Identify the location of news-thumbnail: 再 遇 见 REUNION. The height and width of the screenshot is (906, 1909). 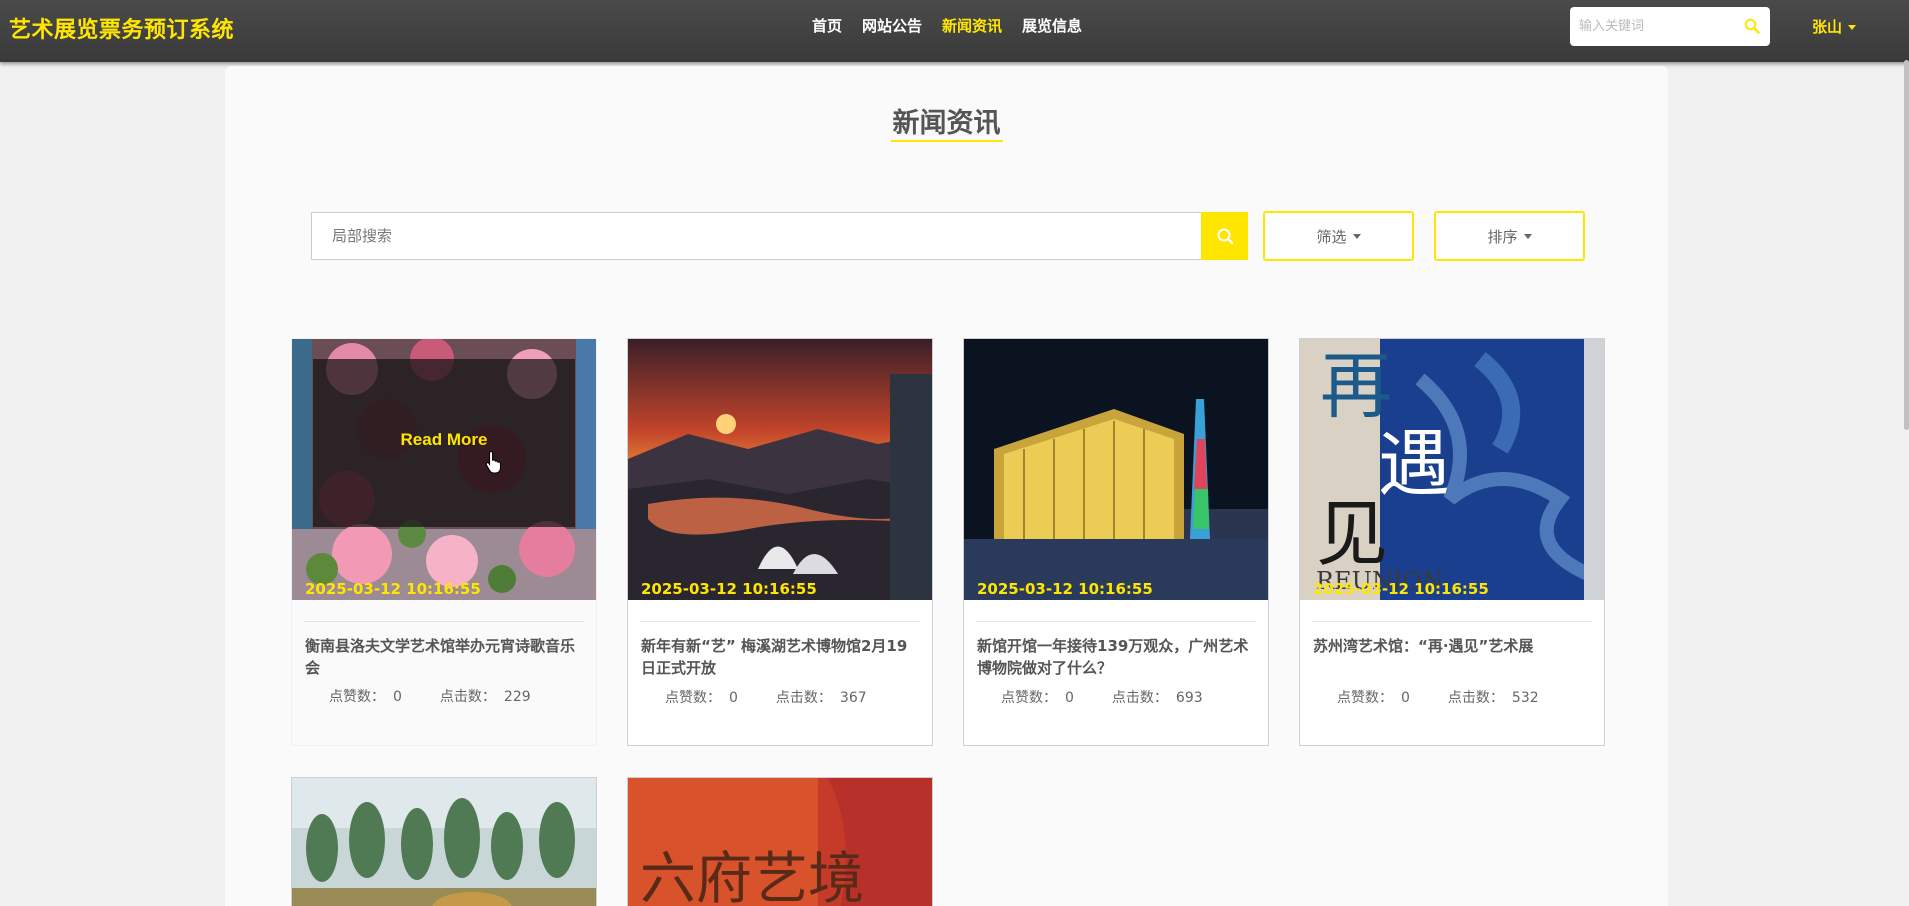
(1452, 469).